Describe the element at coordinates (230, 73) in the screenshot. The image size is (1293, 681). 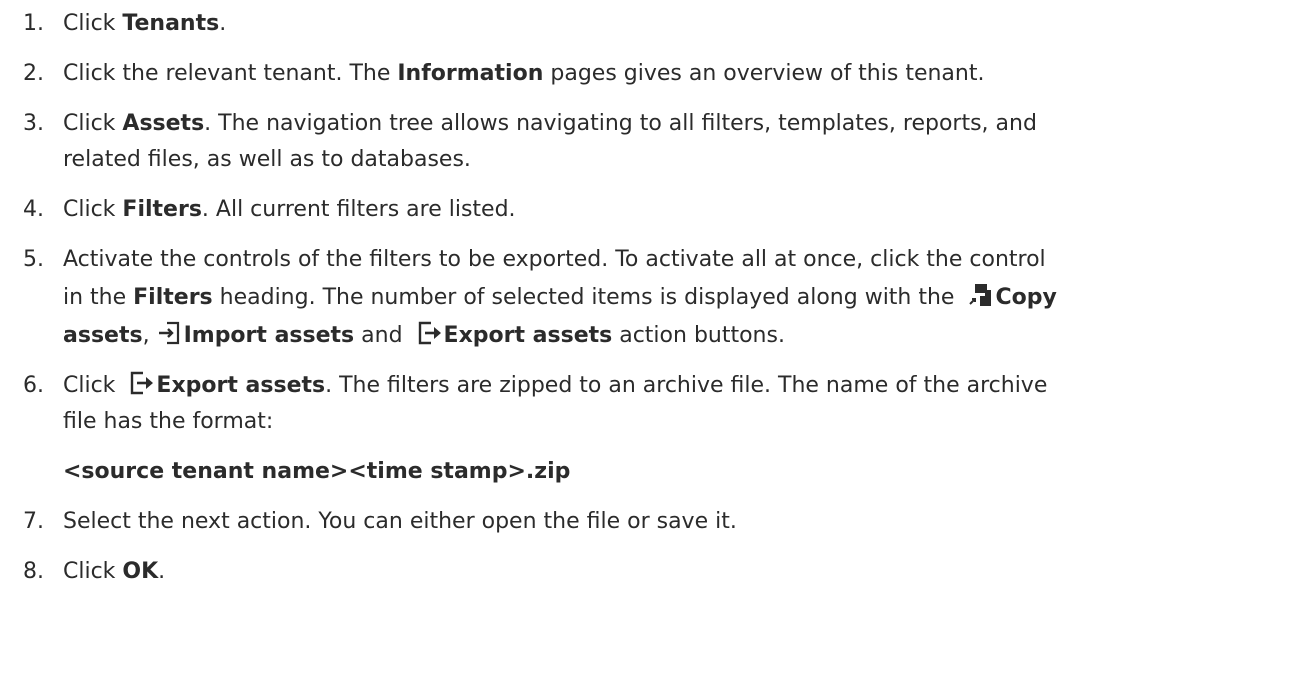
I see `step-text-part: Click the relevant tenant. The` at that location.